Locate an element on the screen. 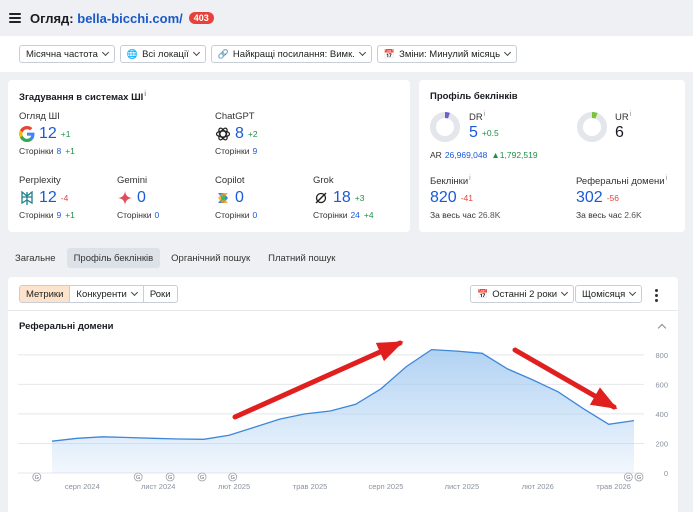 The image size is (693, 512). divider is located at coordinates (343, 310).